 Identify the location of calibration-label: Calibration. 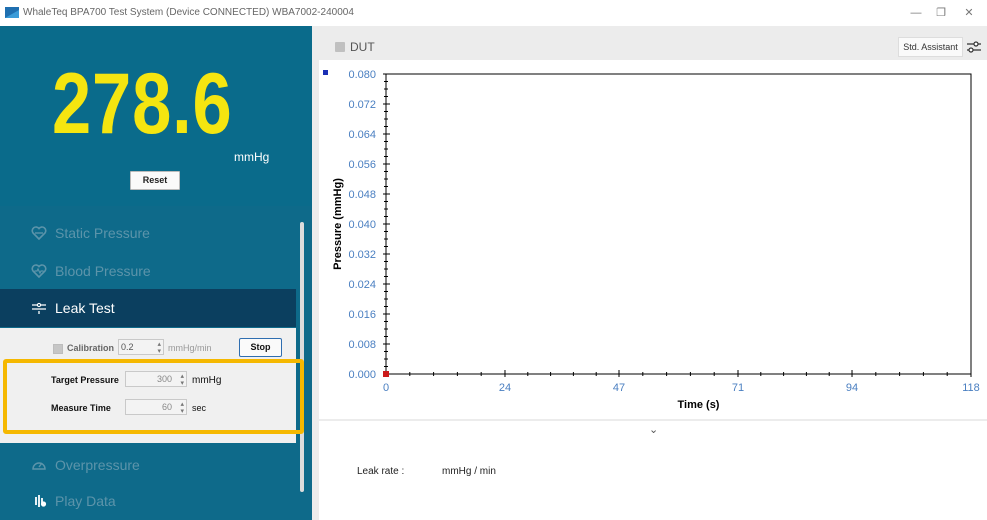
(91, 348).